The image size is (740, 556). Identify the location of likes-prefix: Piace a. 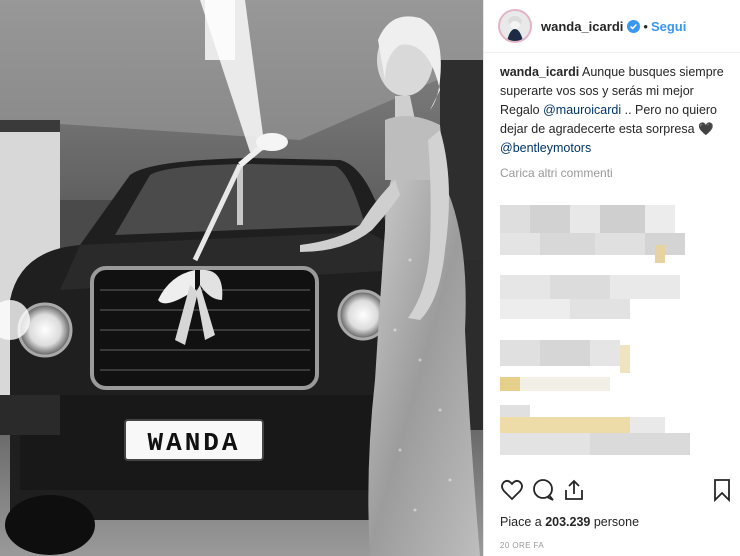
(521, 522).